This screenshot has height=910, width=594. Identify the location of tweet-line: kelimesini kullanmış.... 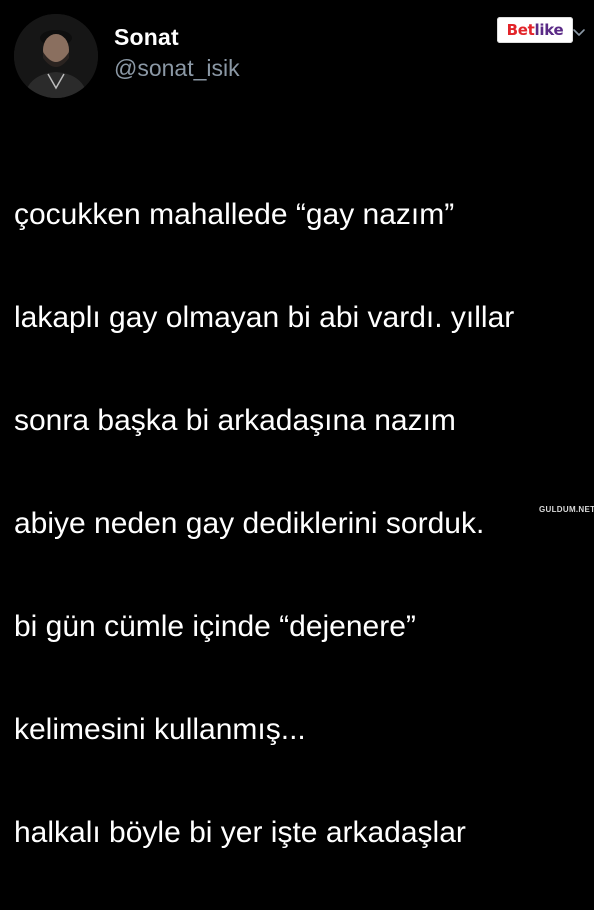
(160, 729).